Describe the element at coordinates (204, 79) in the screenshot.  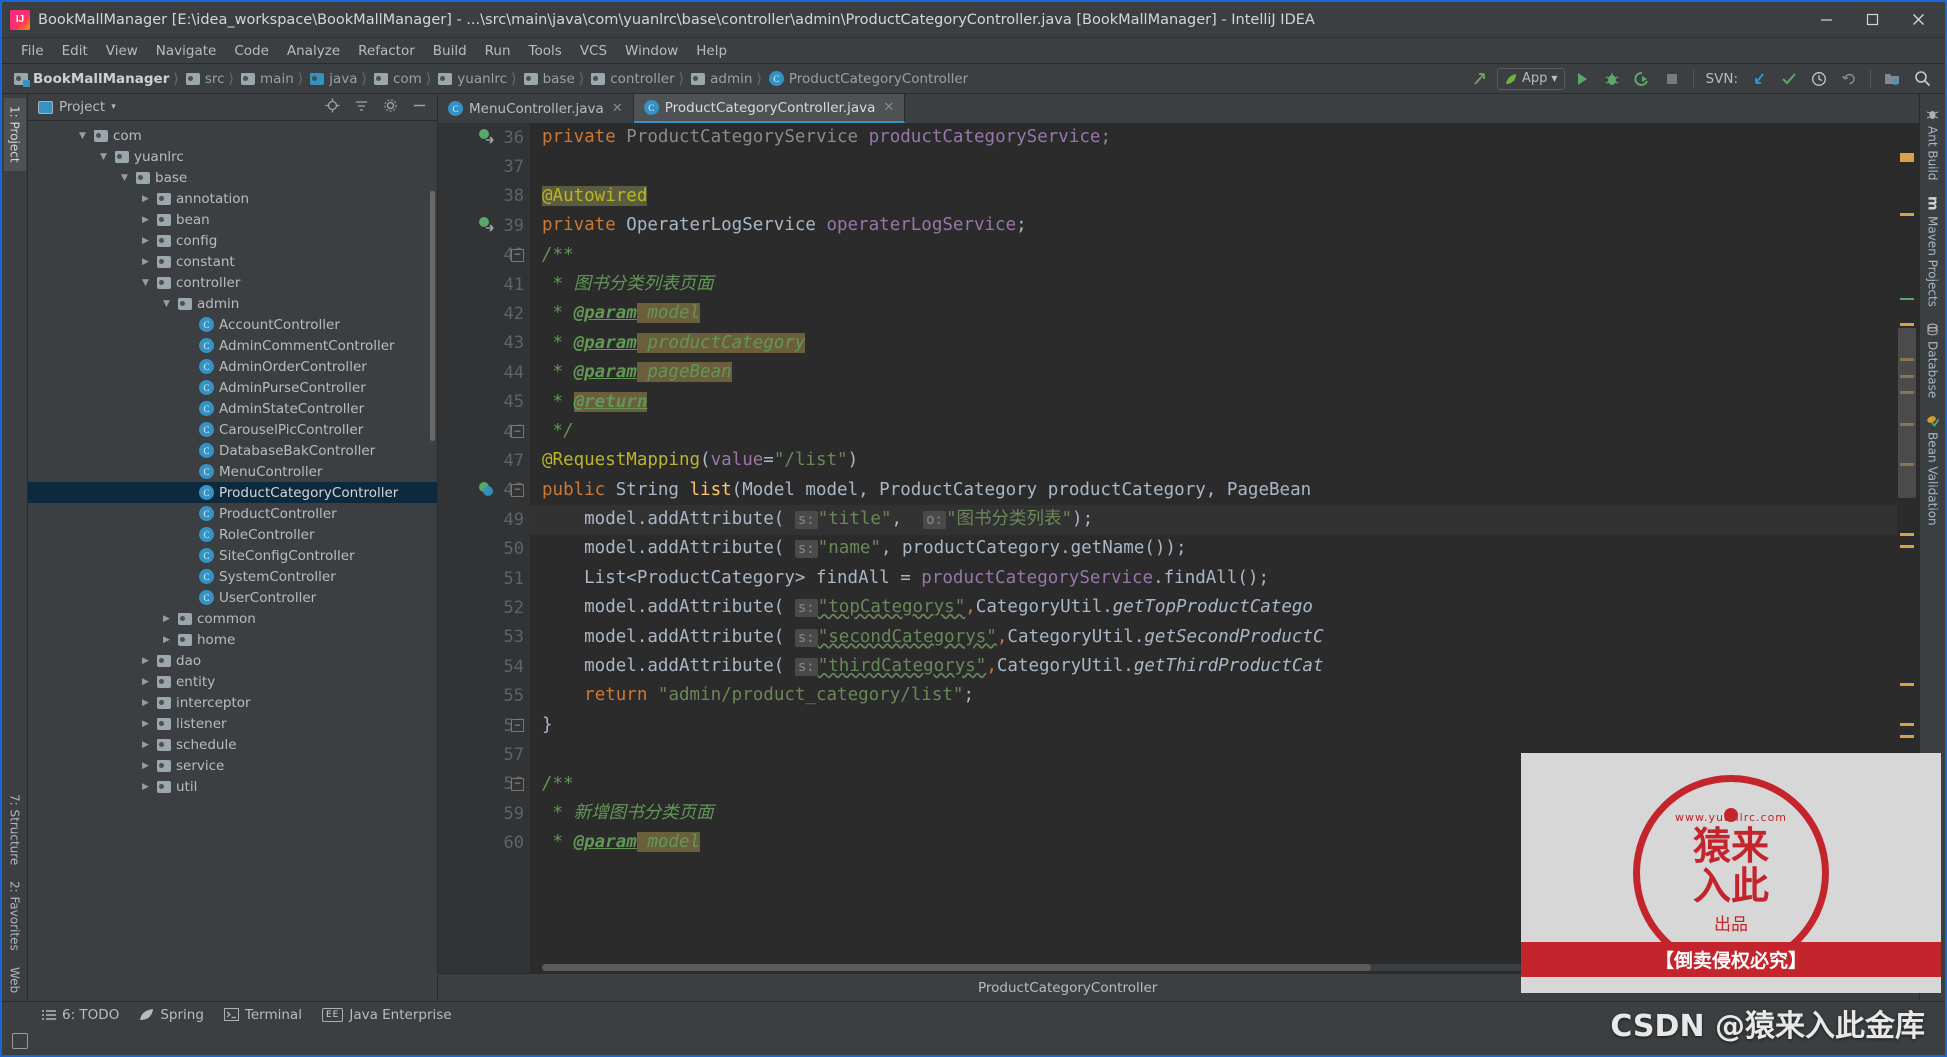
I see `breadcrumb-item-src: src` at that location.